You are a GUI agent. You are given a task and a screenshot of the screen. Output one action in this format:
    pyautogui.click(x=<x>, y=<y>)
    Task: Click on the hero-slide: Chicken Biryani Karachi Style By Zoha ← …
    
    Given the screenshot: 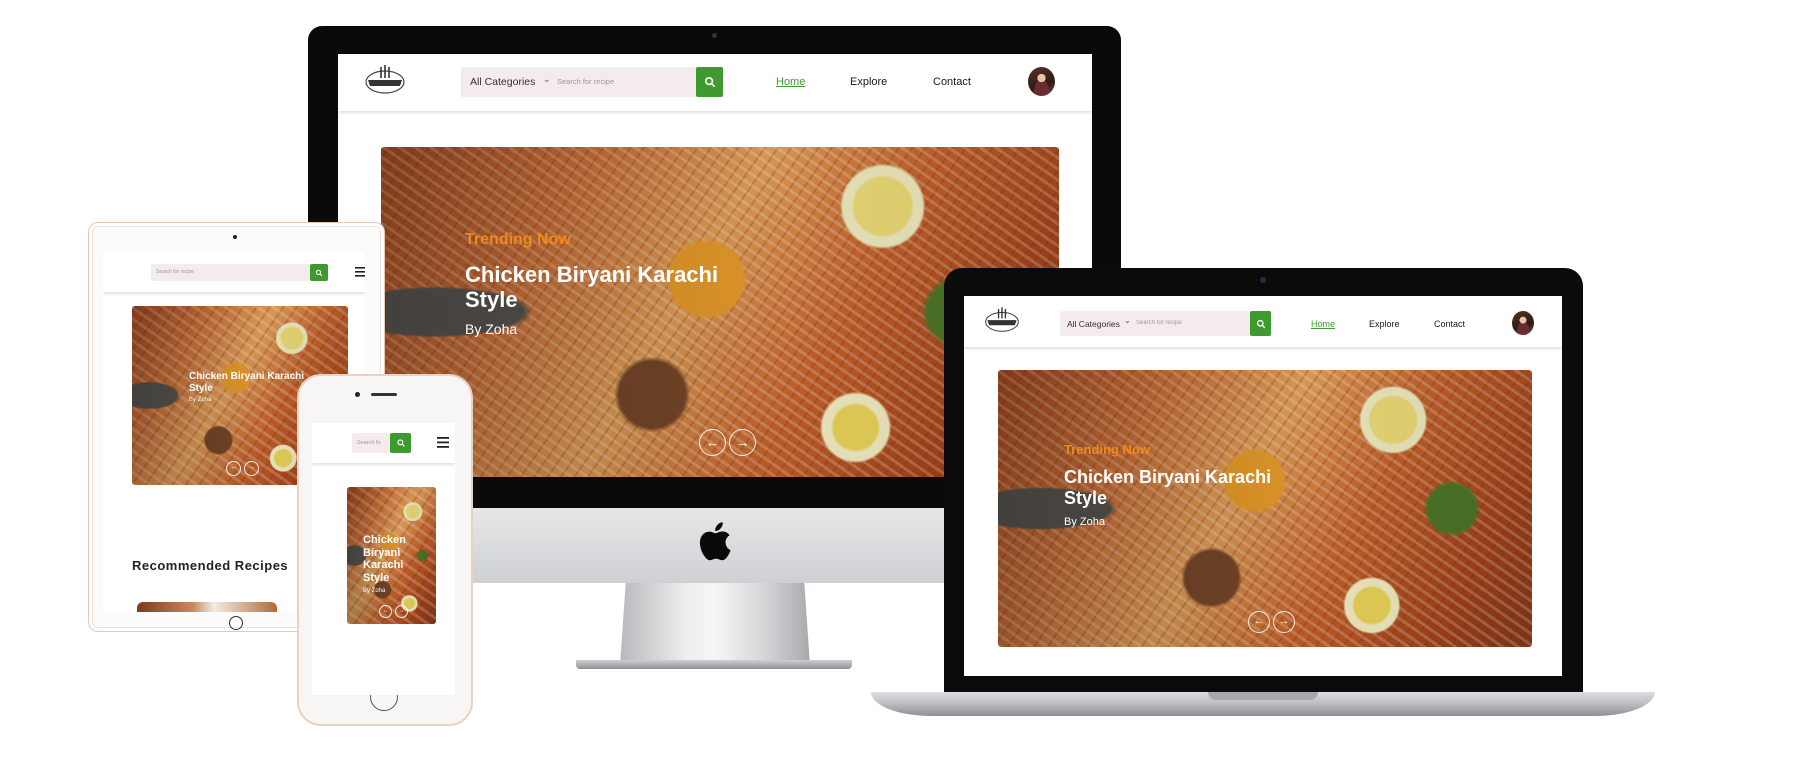 What is the action you would take?
    pyautogui.click(x=391, y=555)
    